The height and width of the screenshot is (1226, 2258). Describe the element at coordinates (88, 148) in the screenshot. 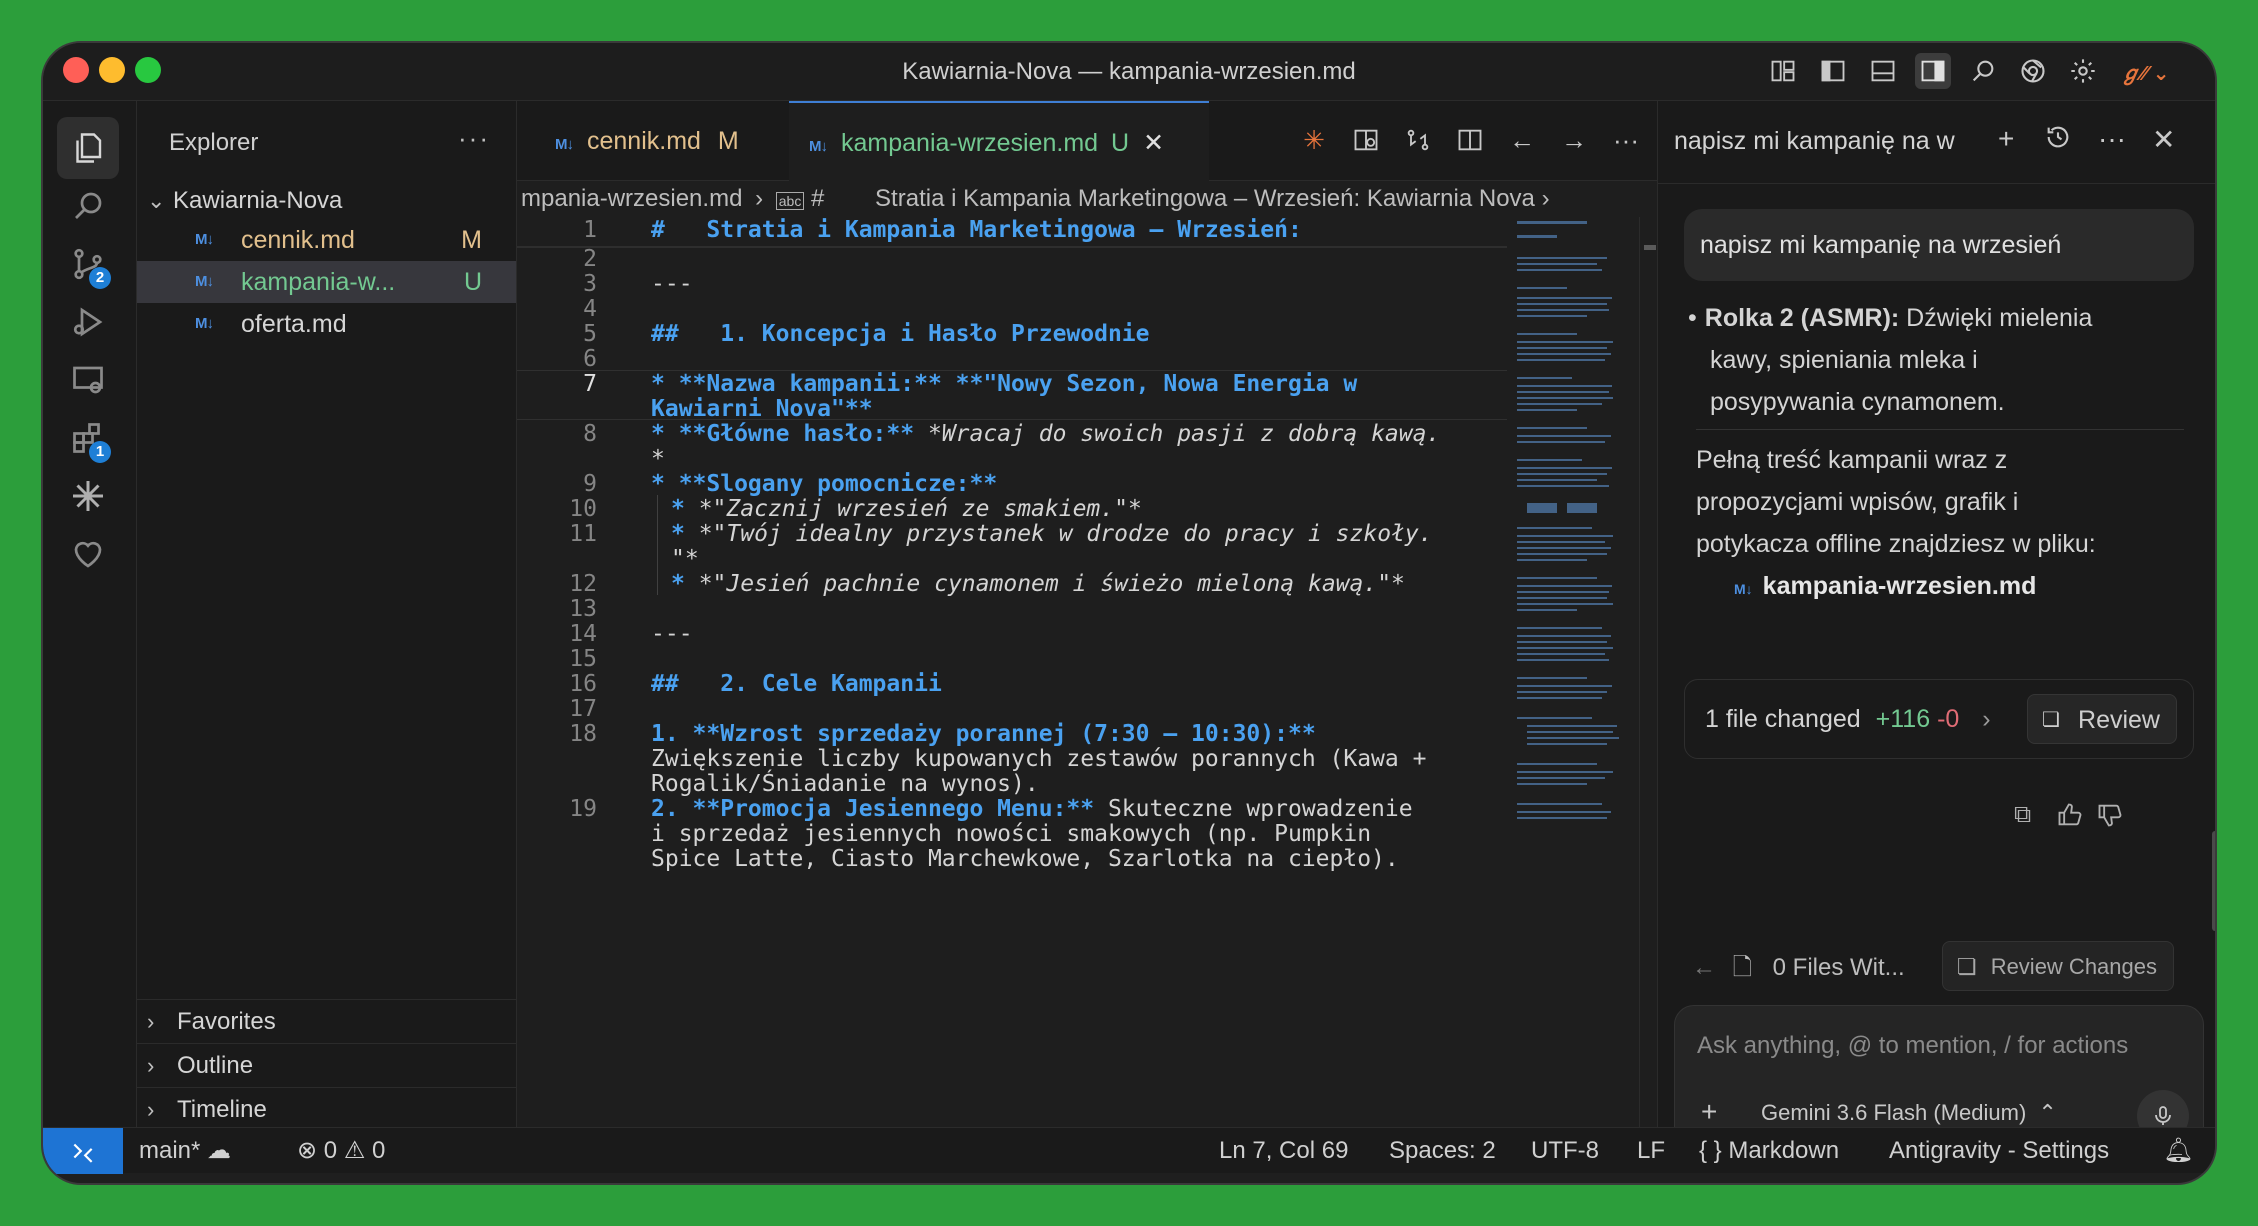

I see `explorer-icon` at that location.